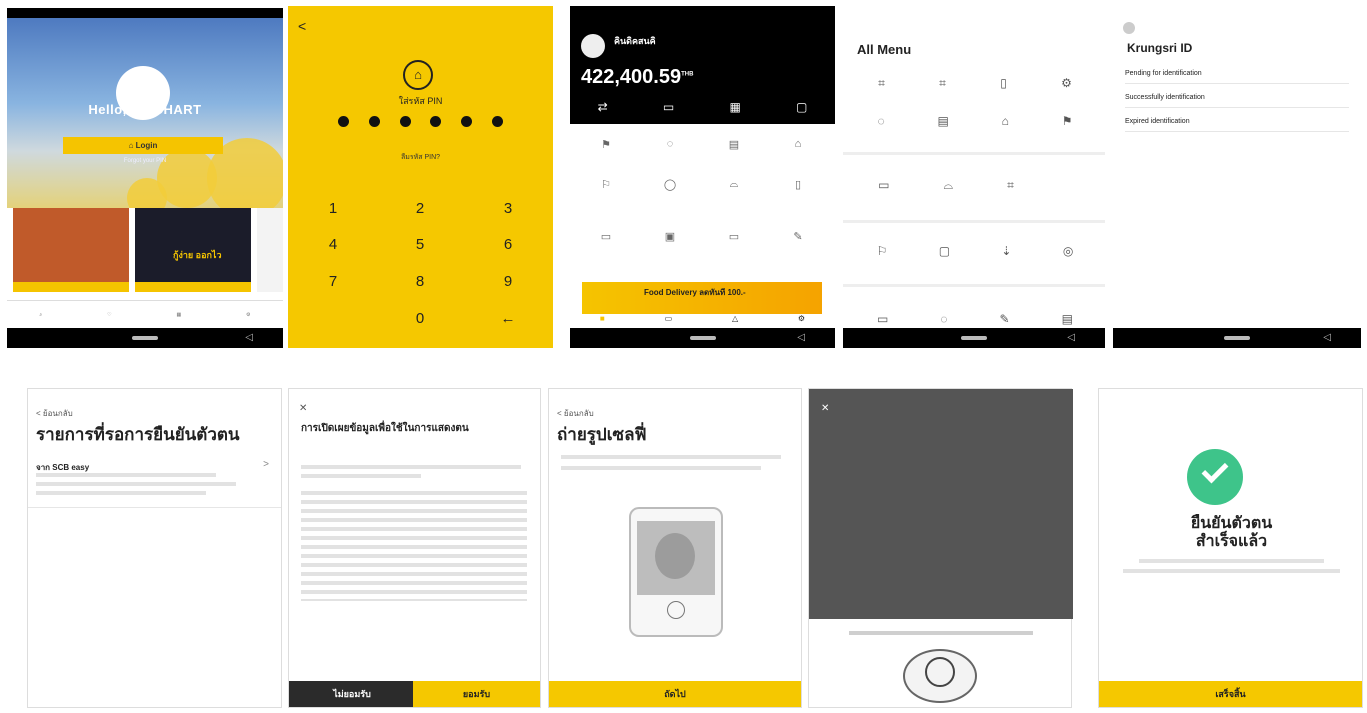 The height and width of the screenshot is (713, 1367). Describe the element at coordinates (593, 46) in the screenshot. I see `user-avatar` at that location.